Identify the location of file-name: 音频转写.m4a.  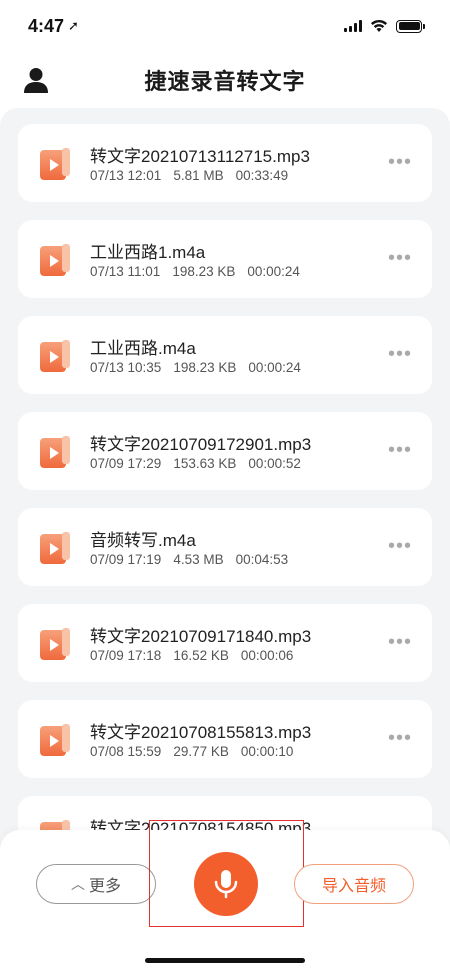
(143, 540).